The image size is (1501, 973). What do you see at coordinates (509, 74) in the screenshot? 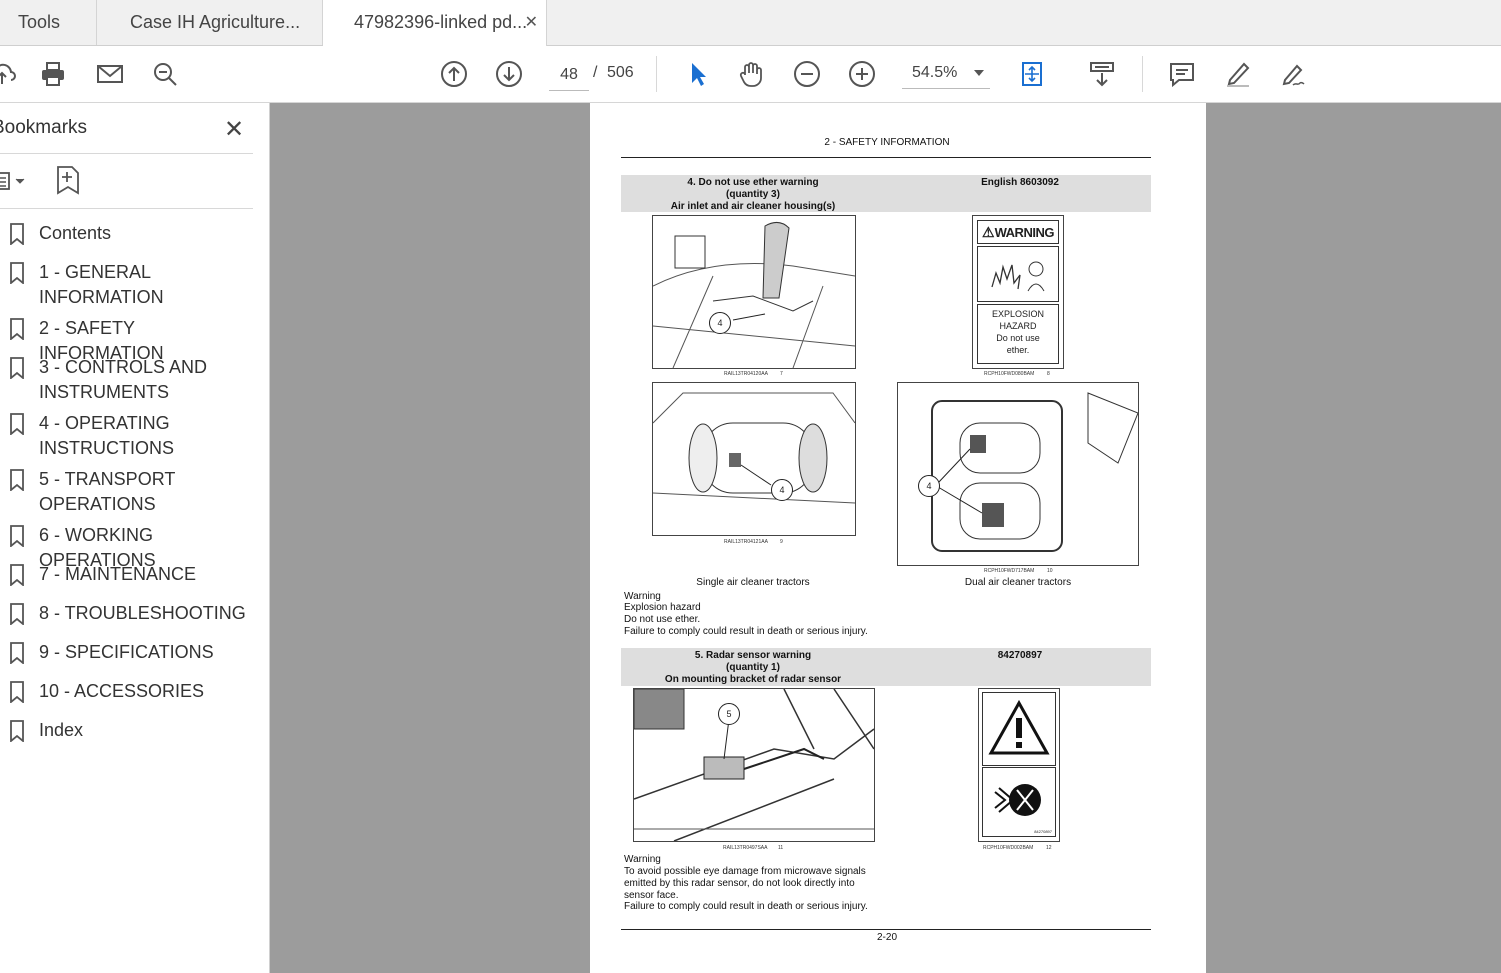
I see `next-page-icon` at bounding box center [509, 74].